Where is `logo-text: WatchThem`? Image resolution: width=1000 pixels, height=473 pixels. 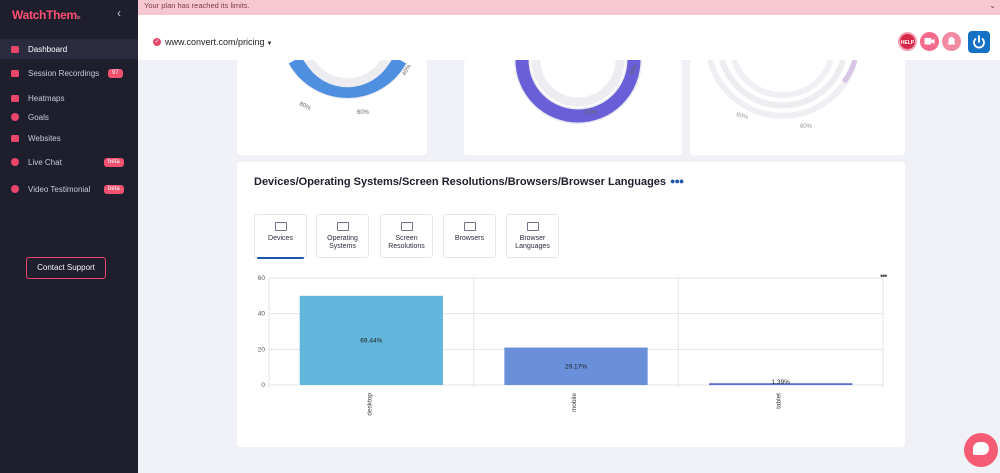 logo-text: WatchThem is located at coordinates (44, 15).